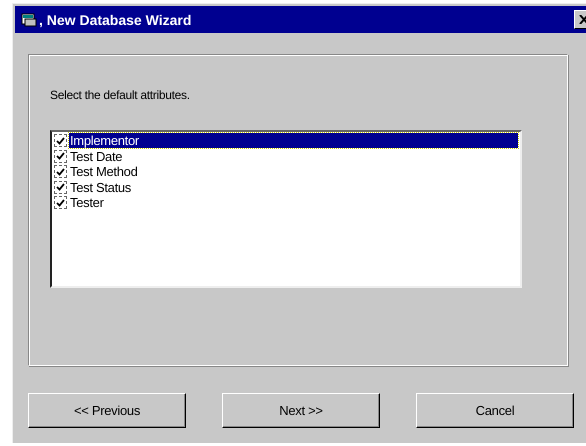 The width and height of the screenshot is (586, 446). Describe the element at coordinates (301, 410) in the screenshot. I see `wizard-button: Next >>` at that location.